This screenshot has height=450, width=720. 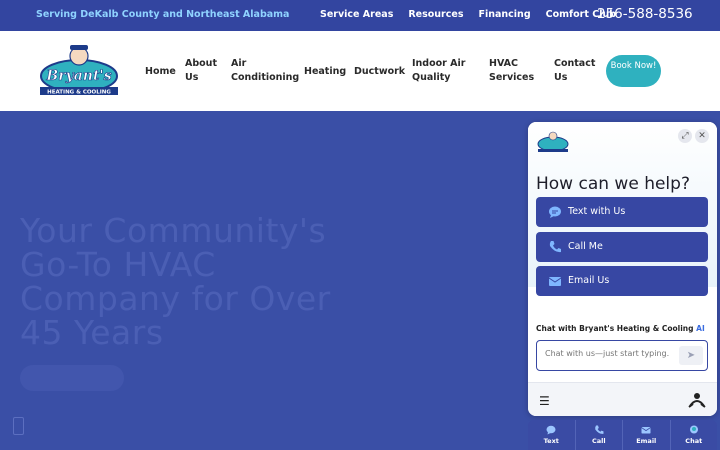 I want to click on email-us-button: Email Us, so click(x=622, y=281).